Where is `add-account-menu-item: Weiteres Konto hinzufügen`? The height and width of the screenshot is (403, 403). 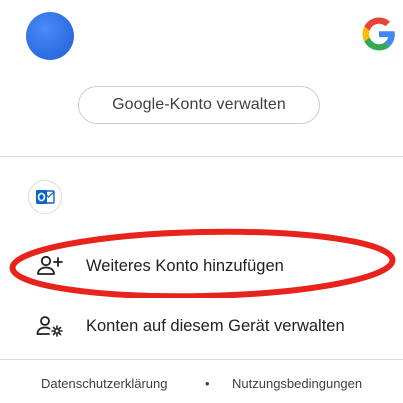 add-account-menu-item: Weiteres Konto hinzufügen is located at coordinates (201, 266).